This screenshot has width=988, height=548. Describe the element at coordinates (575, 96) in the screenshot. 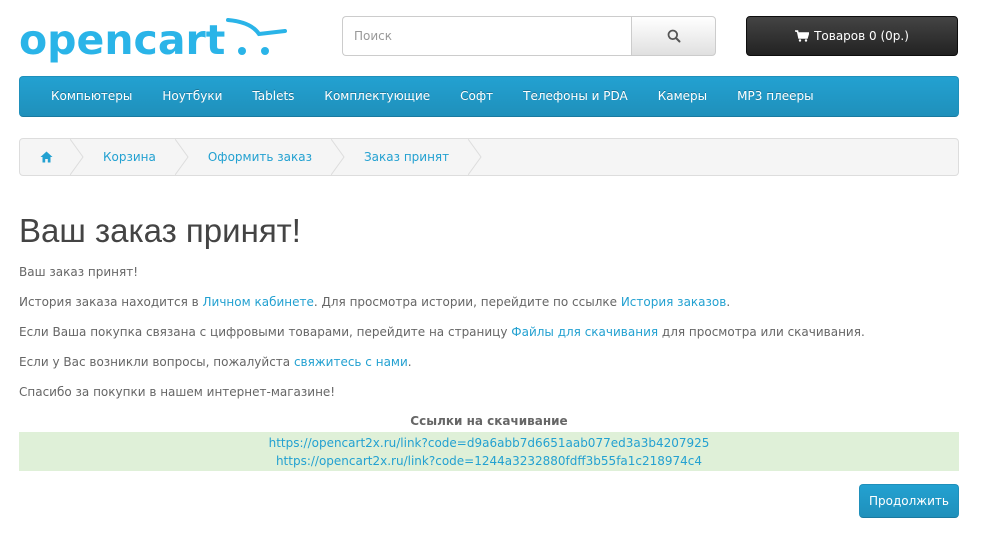

I see `menu-item-phones: Телефоны и PDA` at that location.